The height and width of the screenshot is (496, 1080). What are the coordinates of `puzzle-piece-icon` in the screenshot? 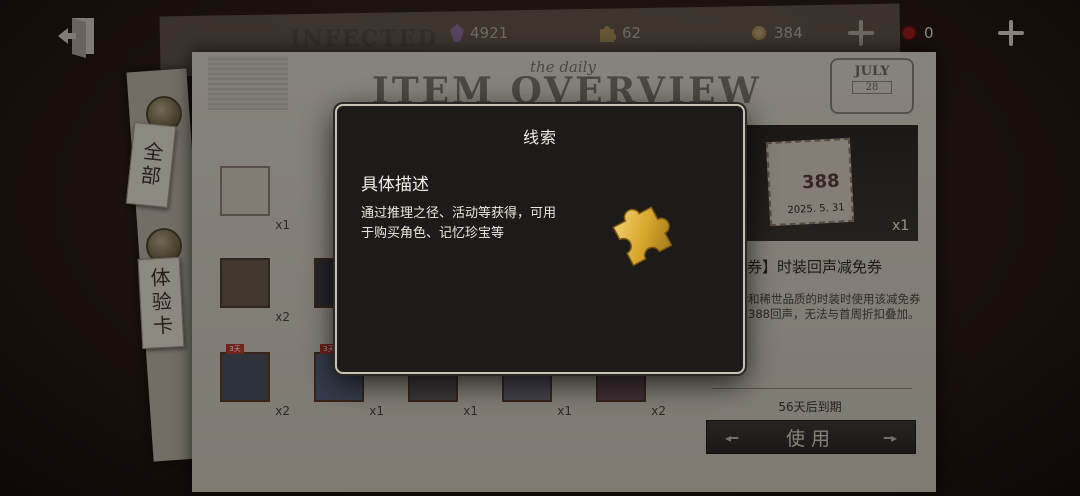 It's located at (642, 236).